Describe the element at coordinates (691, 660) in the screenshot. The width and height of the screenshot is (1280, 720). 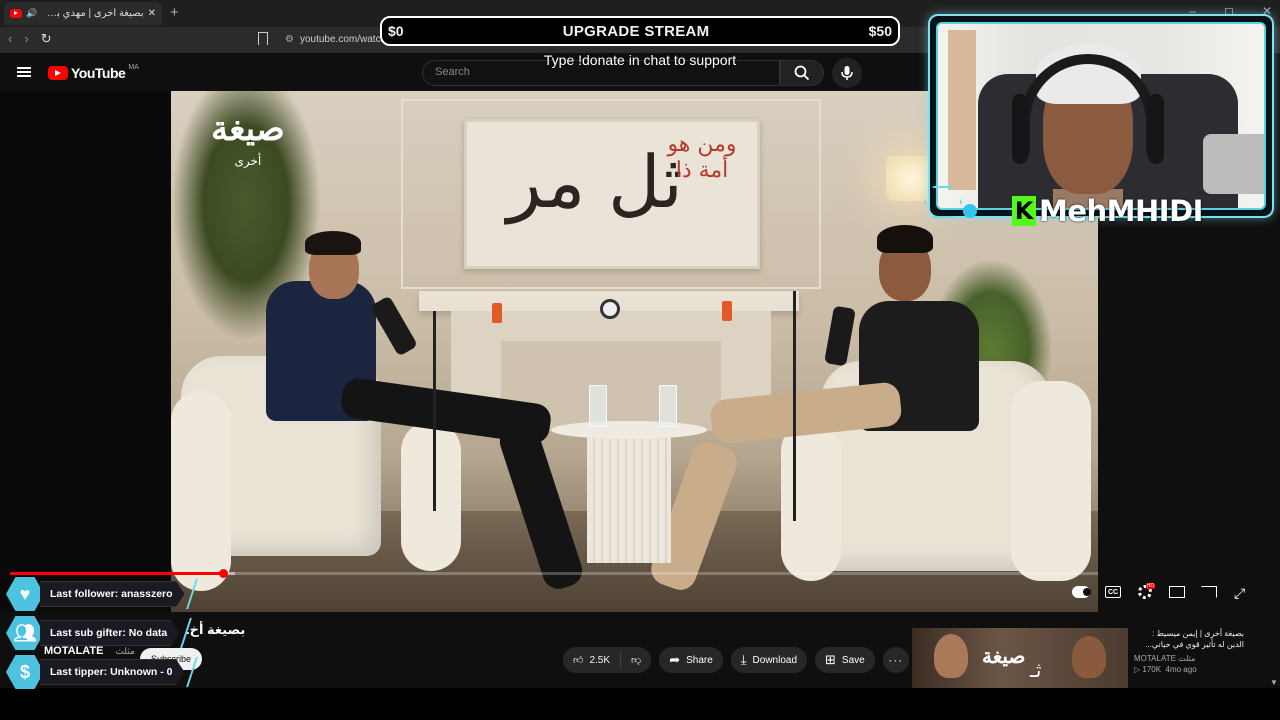
I see `share-button: ➦ Share` at that location.